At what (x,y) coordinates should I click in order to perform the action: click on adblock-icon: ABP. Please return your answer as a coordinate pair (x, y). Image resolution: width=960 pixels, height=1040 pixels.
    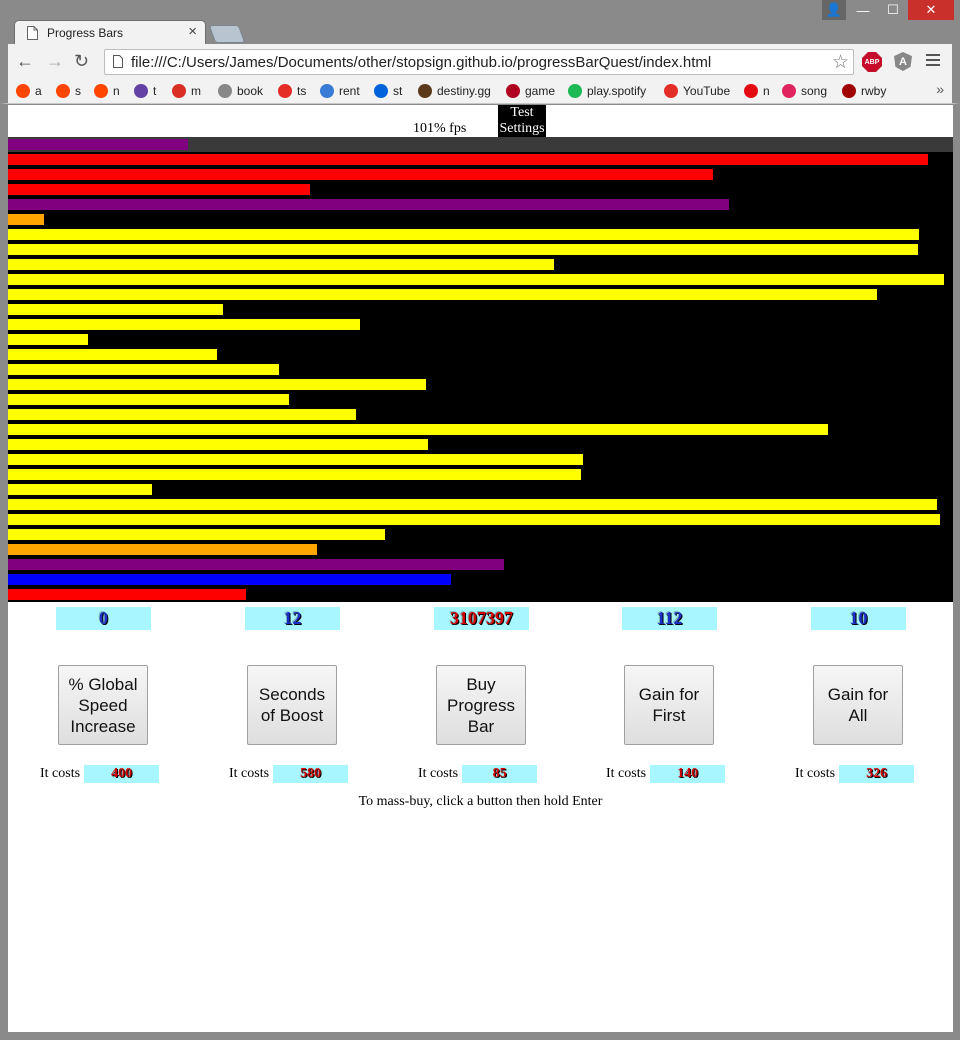
    Looking at the image, I should click on (872, 62).